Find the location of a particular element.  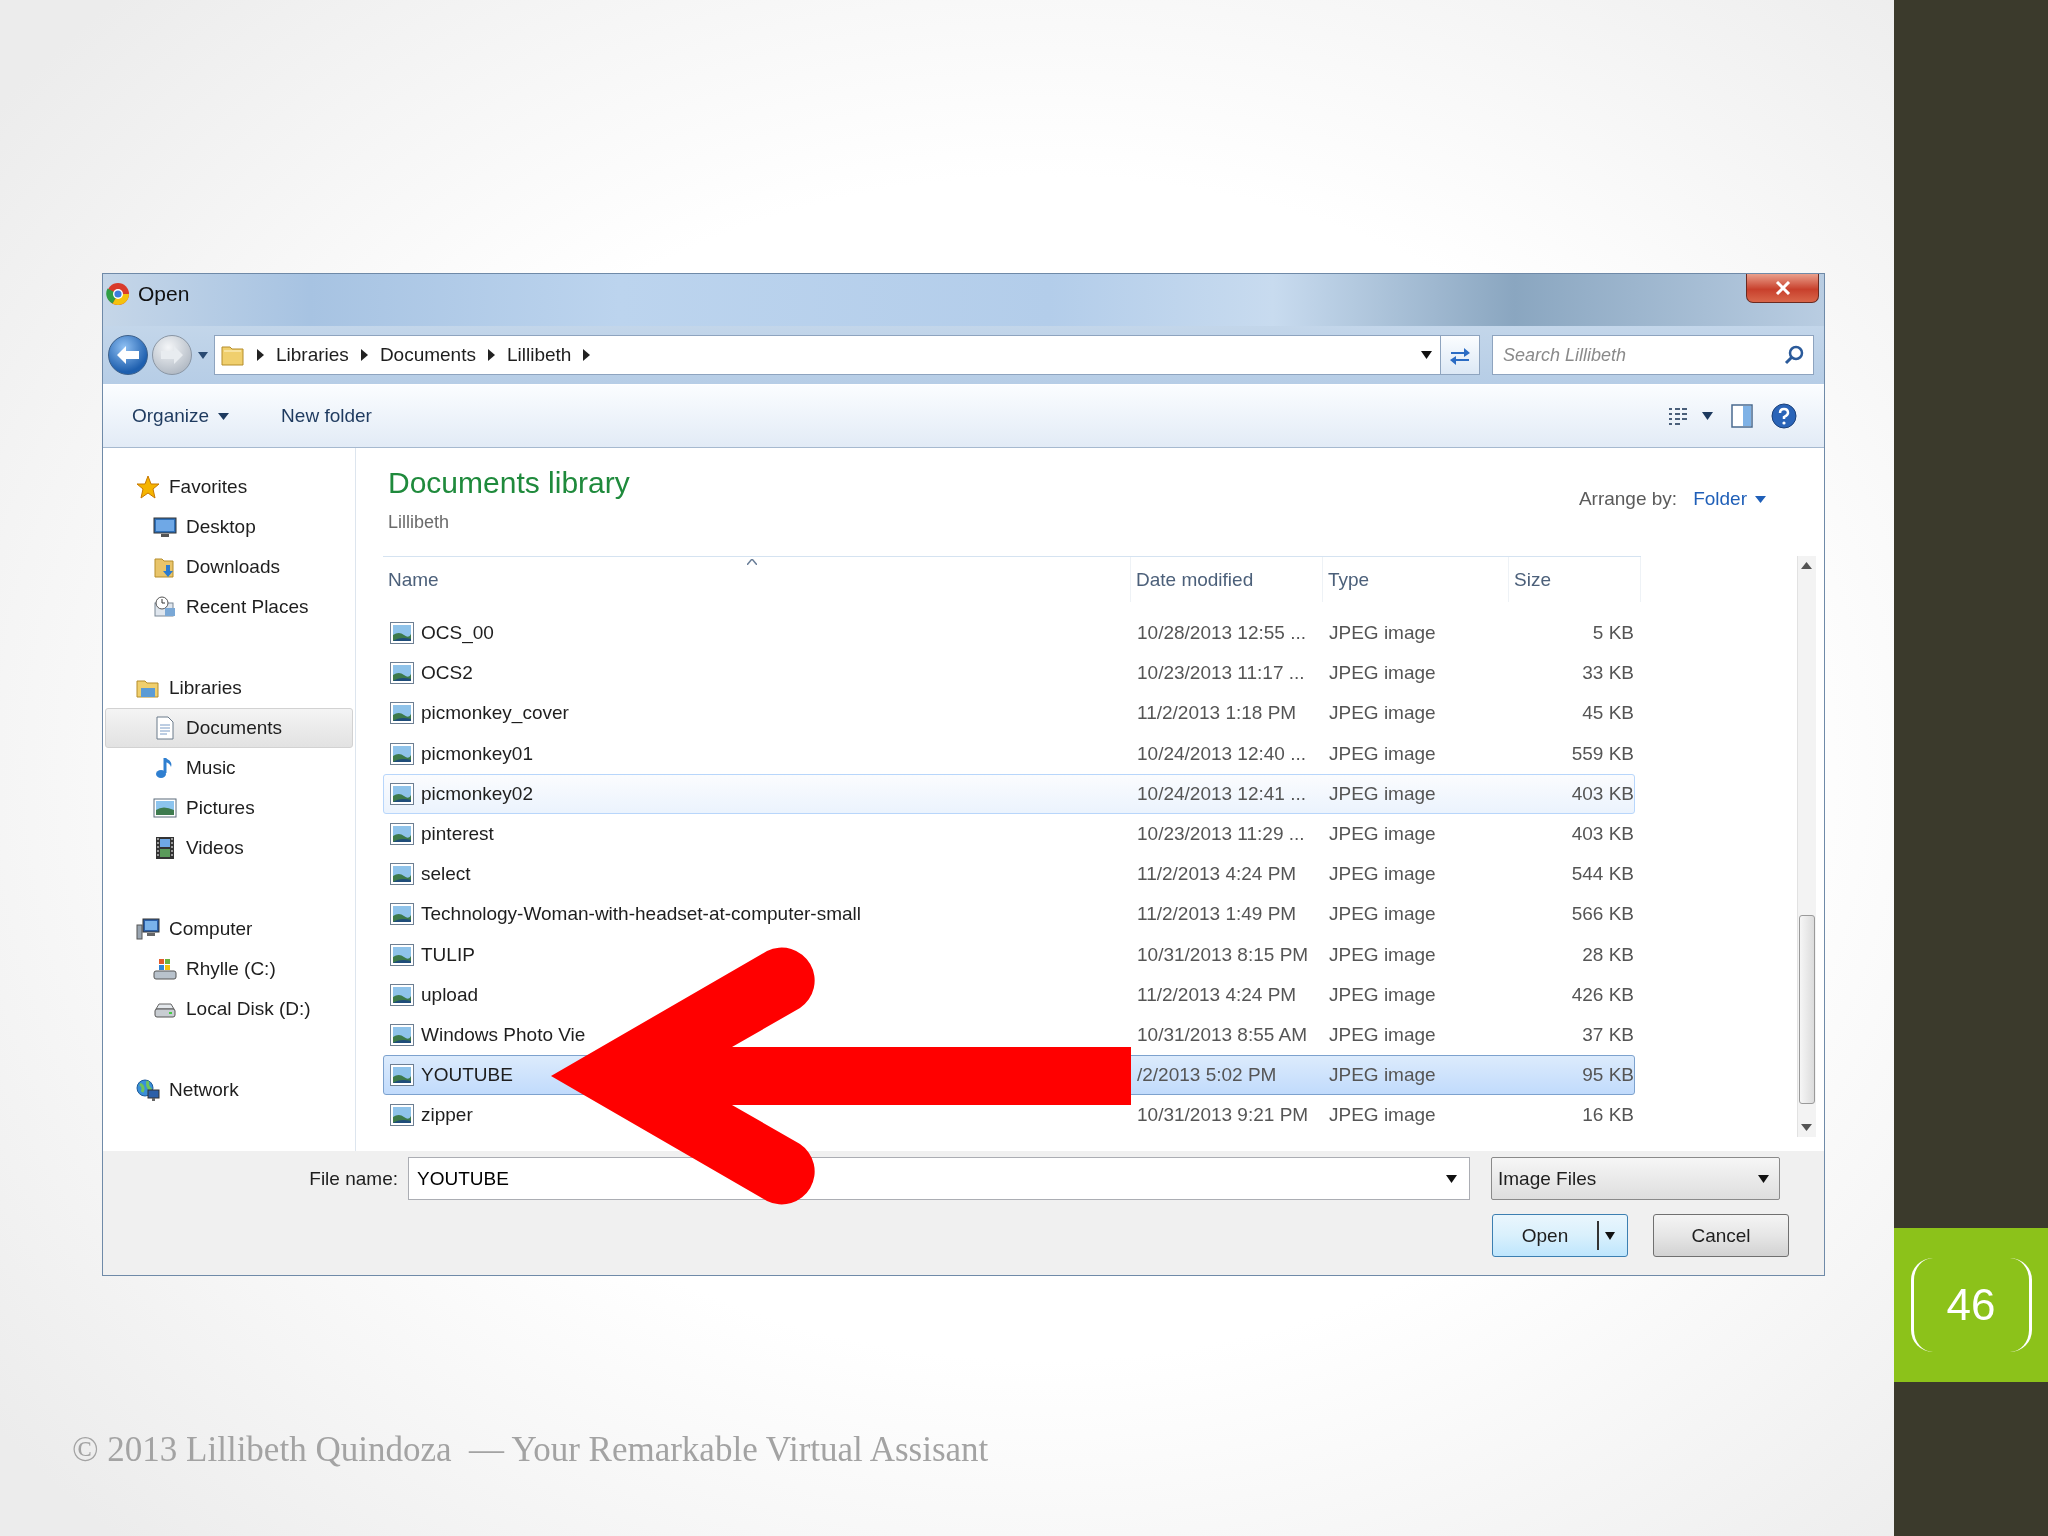

view-options-button is located at coordinates (1690, 416).